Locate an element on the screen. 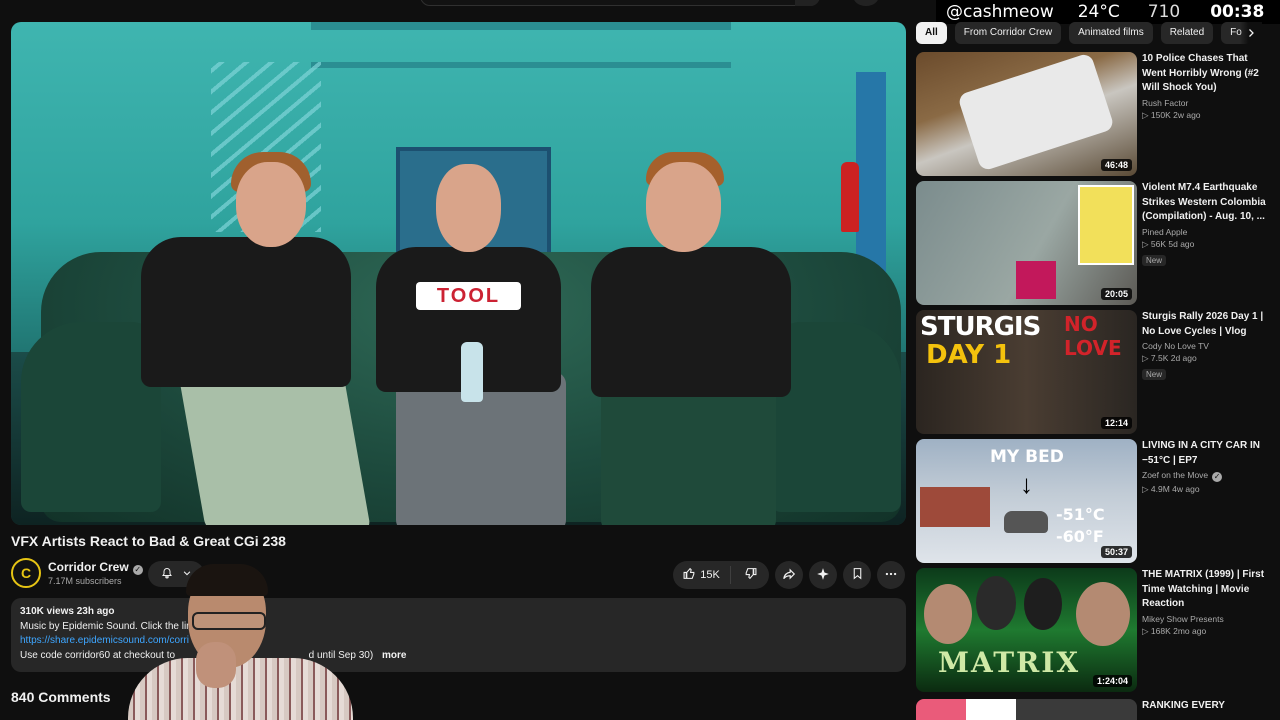  couch-arm-left is located at coordinates (91, 417).